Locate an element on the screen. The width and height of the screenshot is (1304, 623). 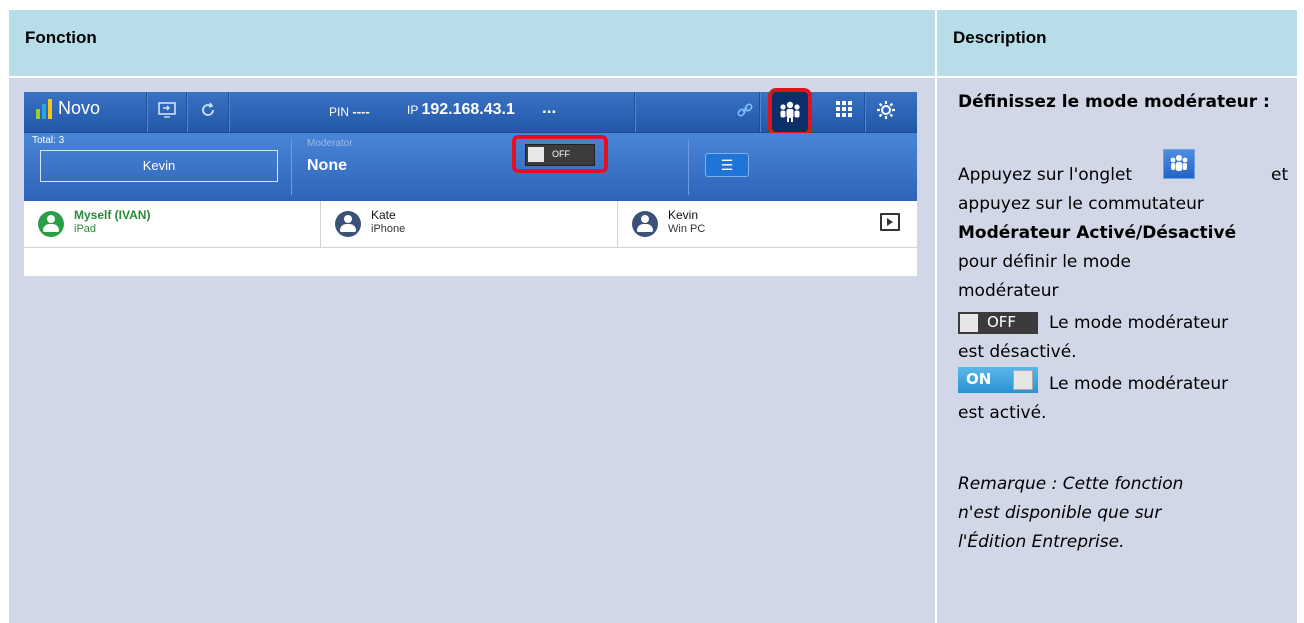
refresh-icon is located at coordinates (208, 112).